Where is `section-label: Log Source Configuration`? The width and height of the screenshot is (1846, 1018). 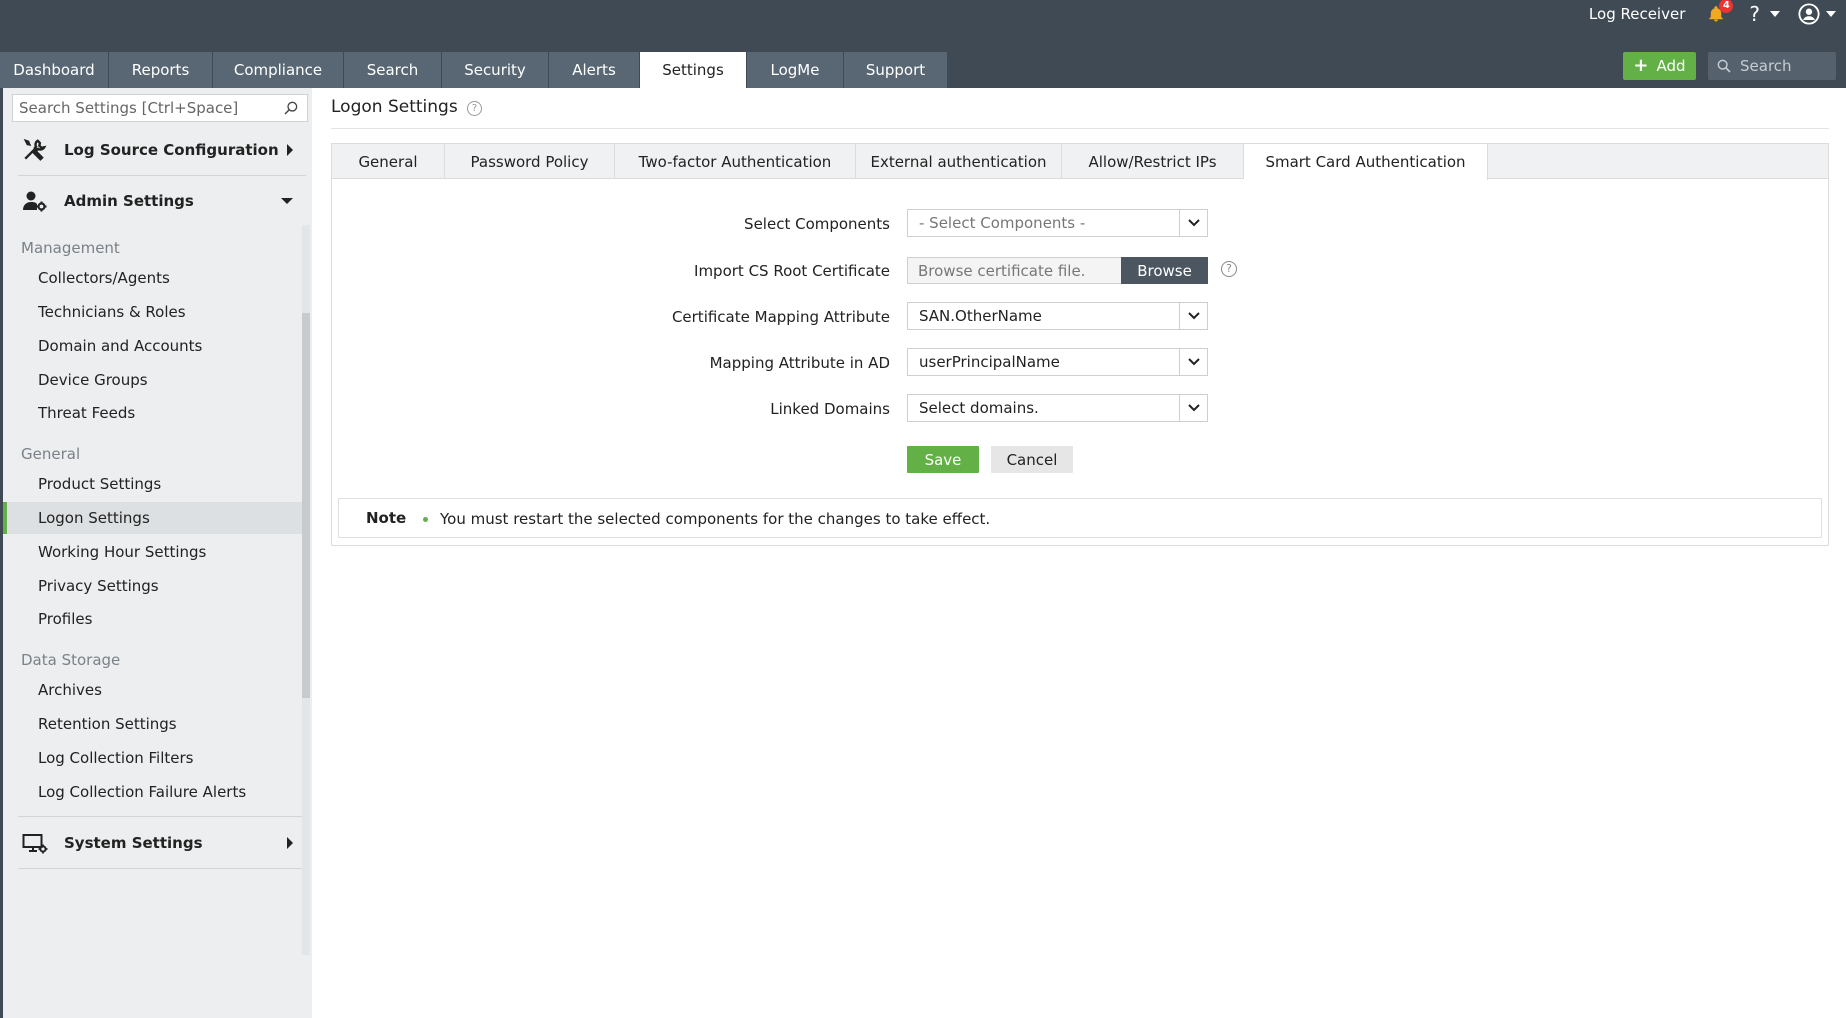
section-label: Log Source Configuration is located at coordinates (171, 150).